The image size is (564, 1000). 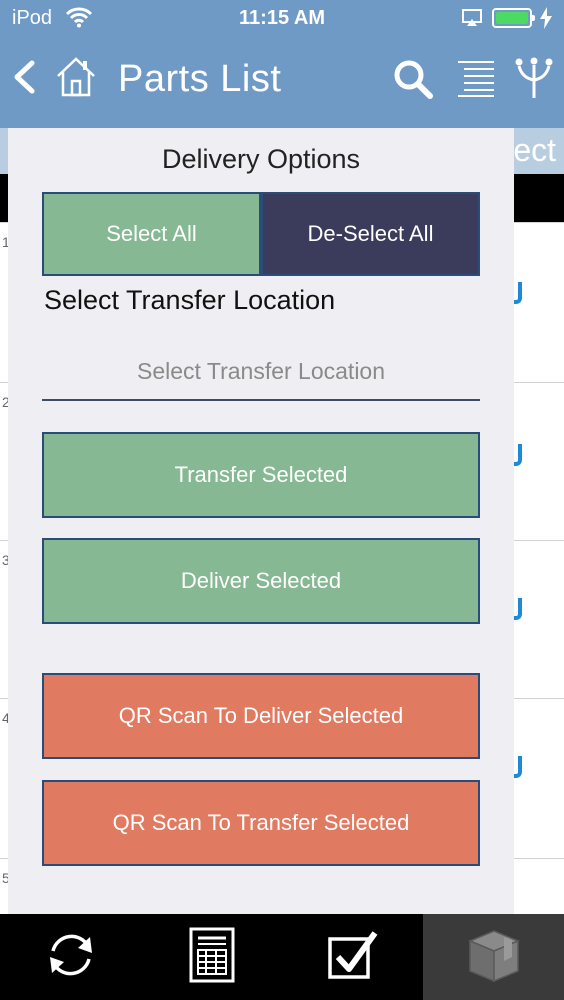 What do you see at coordinates (261, 372) in the screenshot?
I see `transfer-location-input` at bounding box center [261, 372].